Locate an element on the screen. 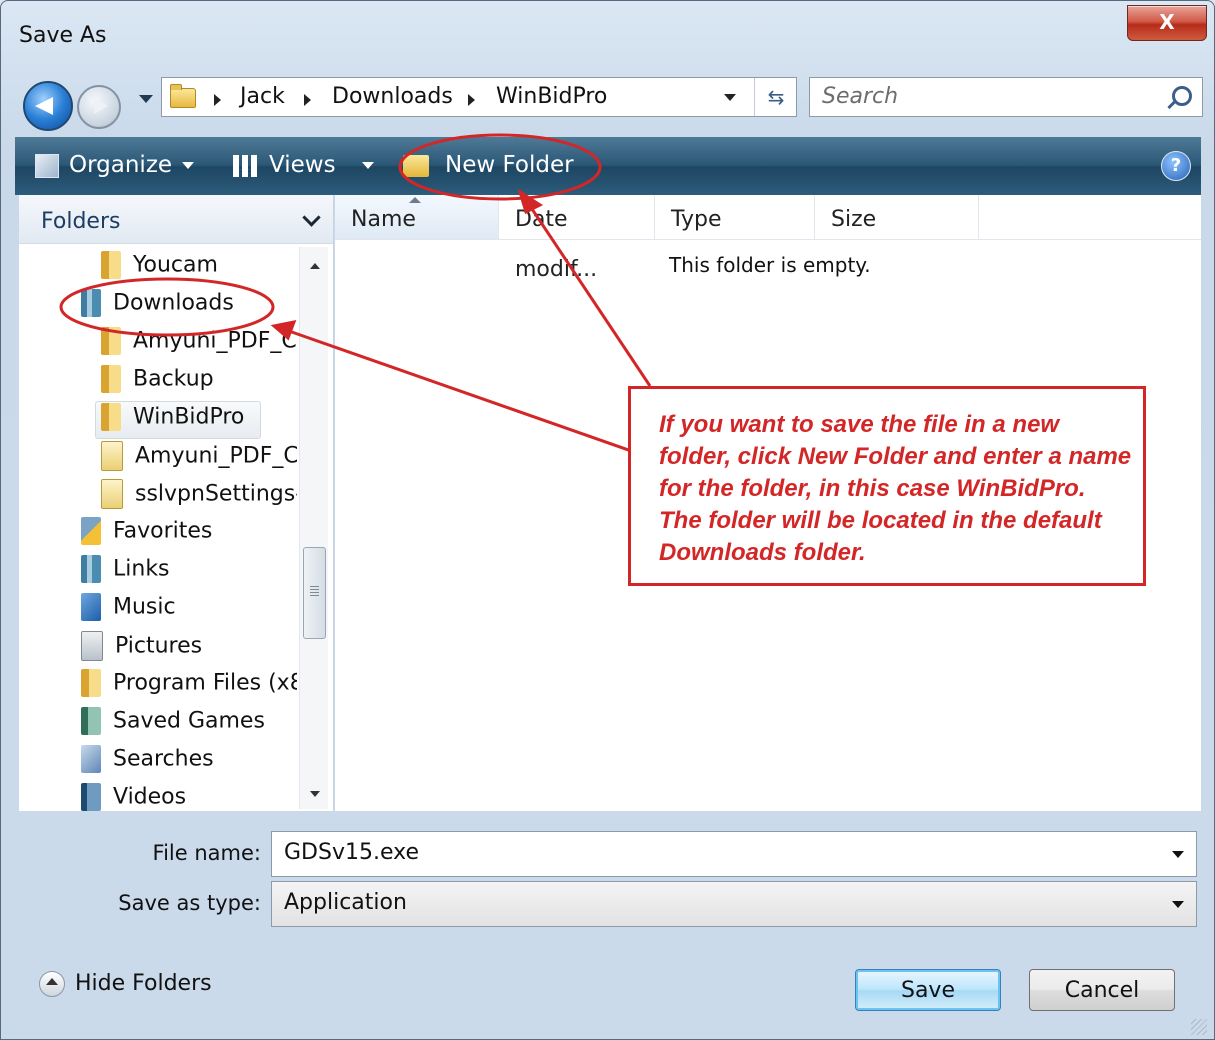 The image size is (1215, 1040). breadcrumb-winbidpro: WinBidPro is located at coordinates (551, 96).